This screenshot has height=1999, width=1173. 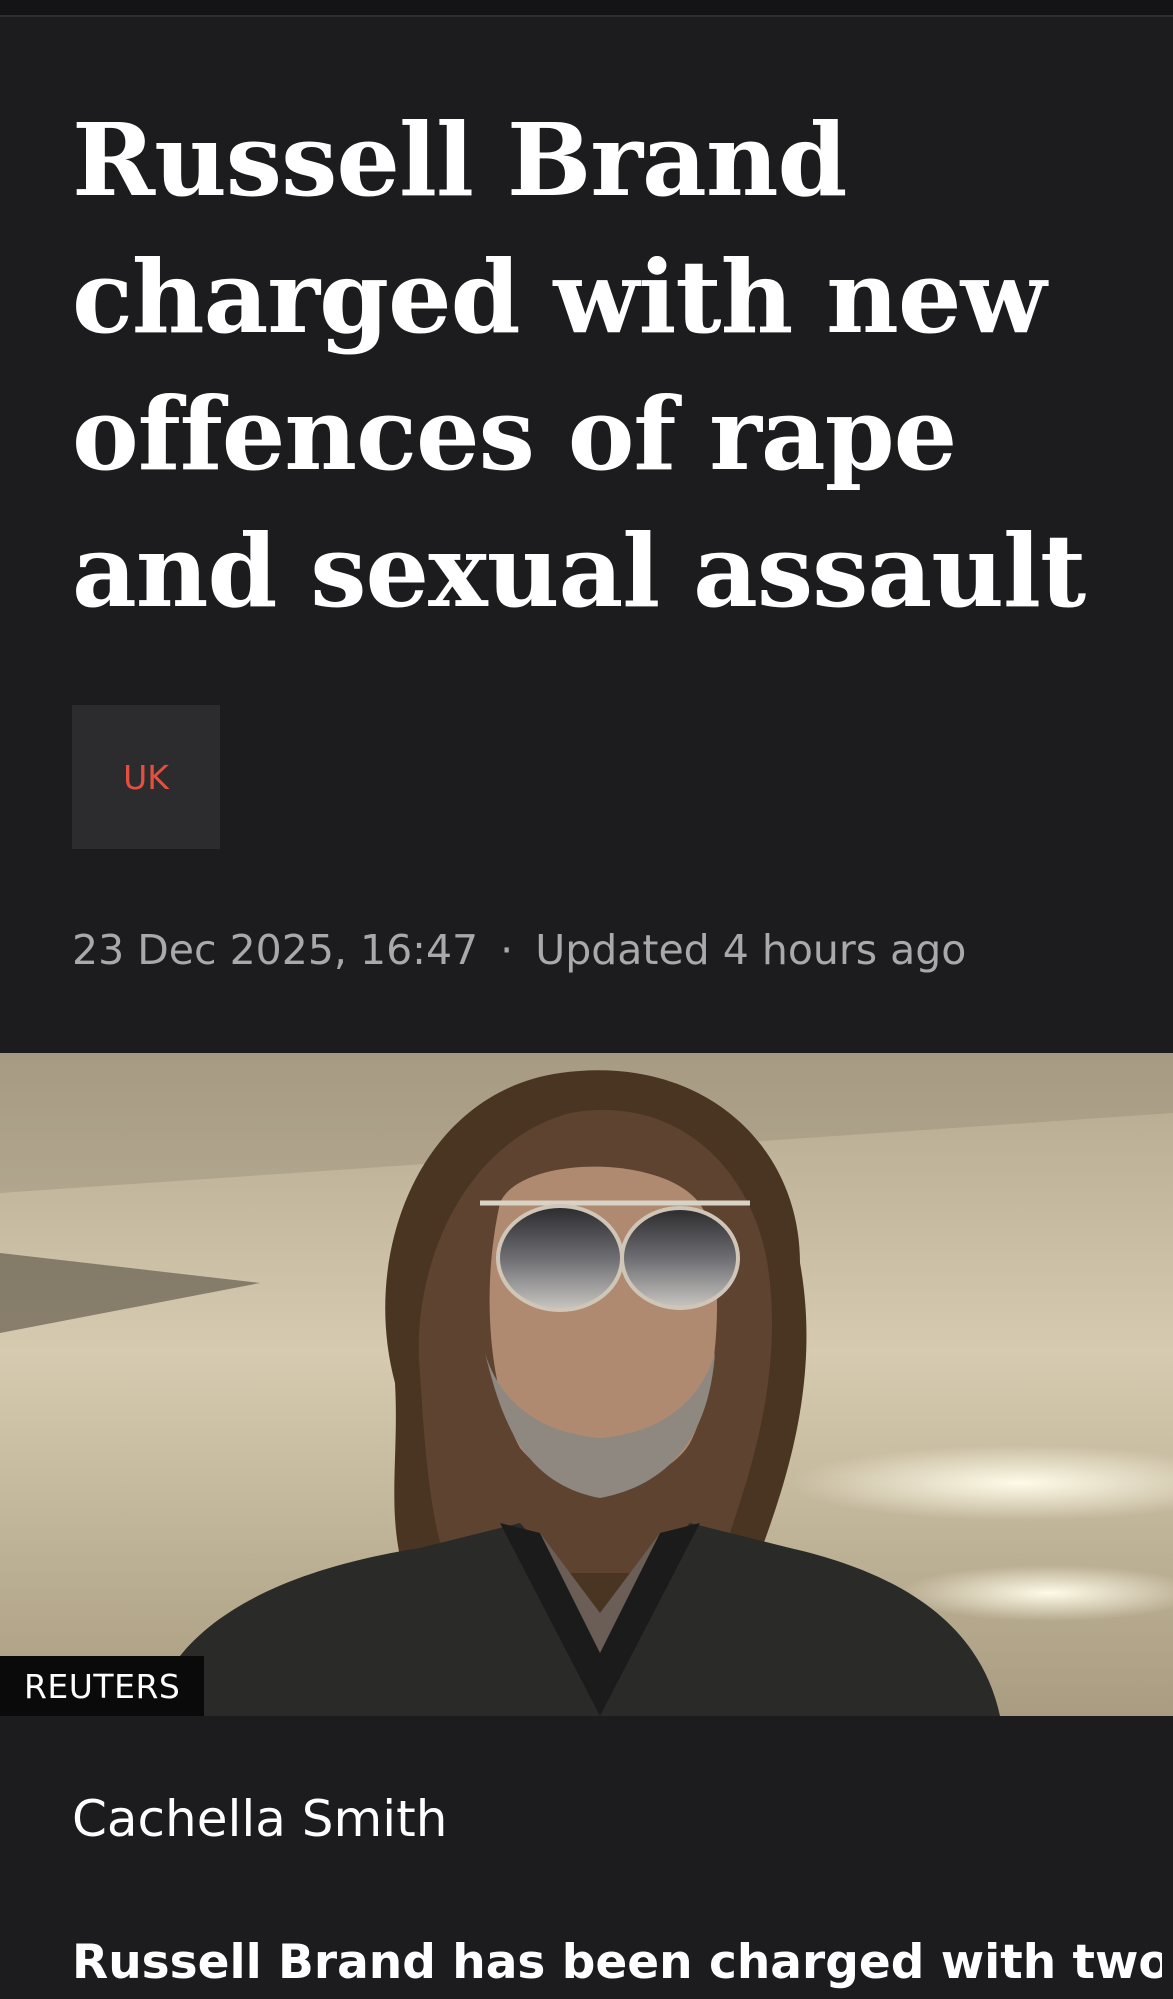 What do you see at coordinates (275, 950) in the screenshot?
I see `publish-date: 23 Dec 2025, 16:47` at bounding box center [275, 950].